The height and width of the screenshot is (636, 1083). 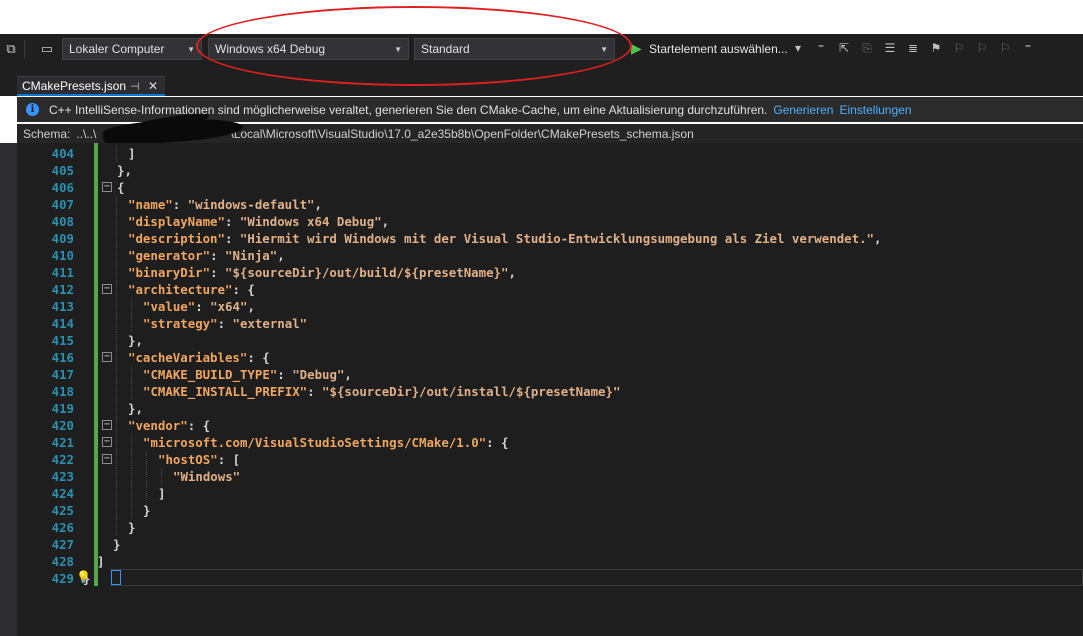 I want to click on code-text: ], so click(x=131, y=153).